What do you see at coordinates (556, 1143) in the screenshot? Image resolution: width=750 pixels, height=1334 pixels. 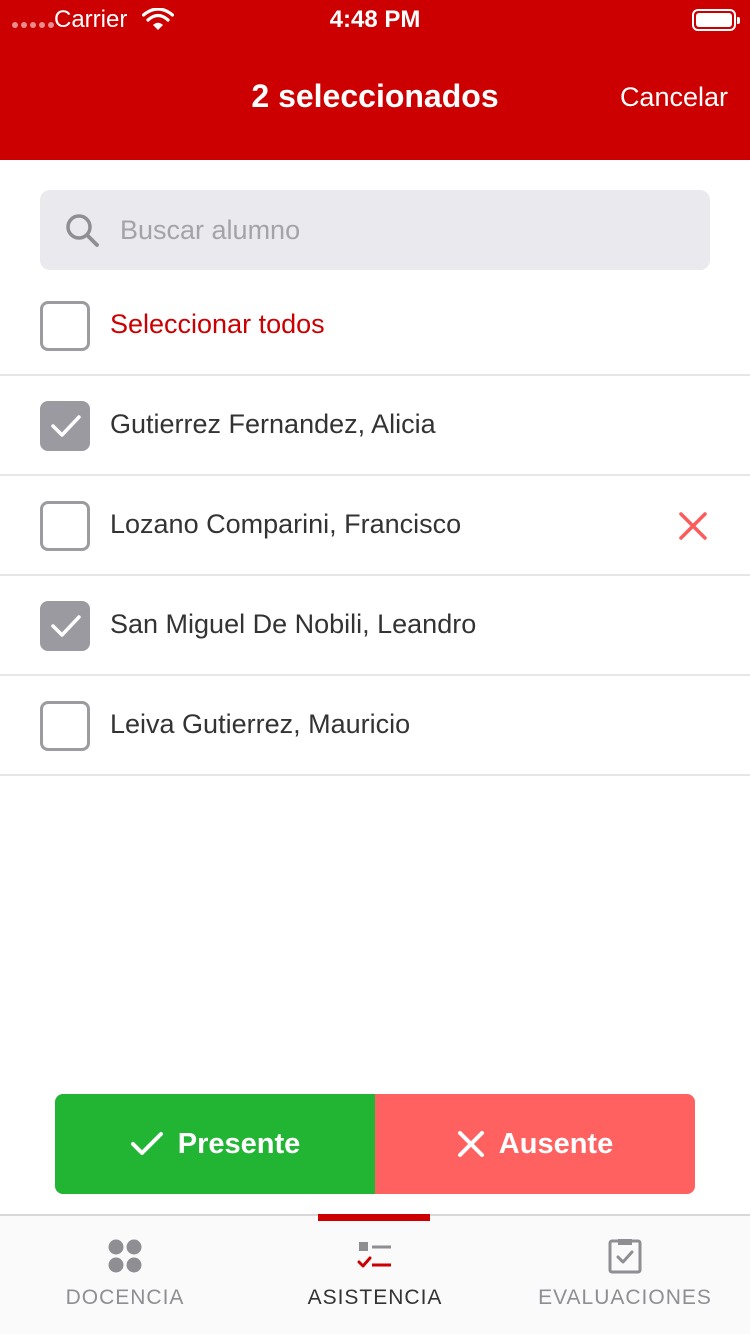 I see `absent-label: Ausente` at bounding box center [556, 1143].